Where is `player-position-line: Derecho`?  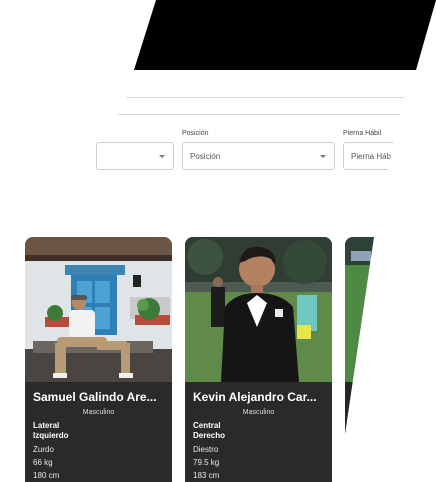 player-position-line: Derecho is located at coordinates (209, 435).